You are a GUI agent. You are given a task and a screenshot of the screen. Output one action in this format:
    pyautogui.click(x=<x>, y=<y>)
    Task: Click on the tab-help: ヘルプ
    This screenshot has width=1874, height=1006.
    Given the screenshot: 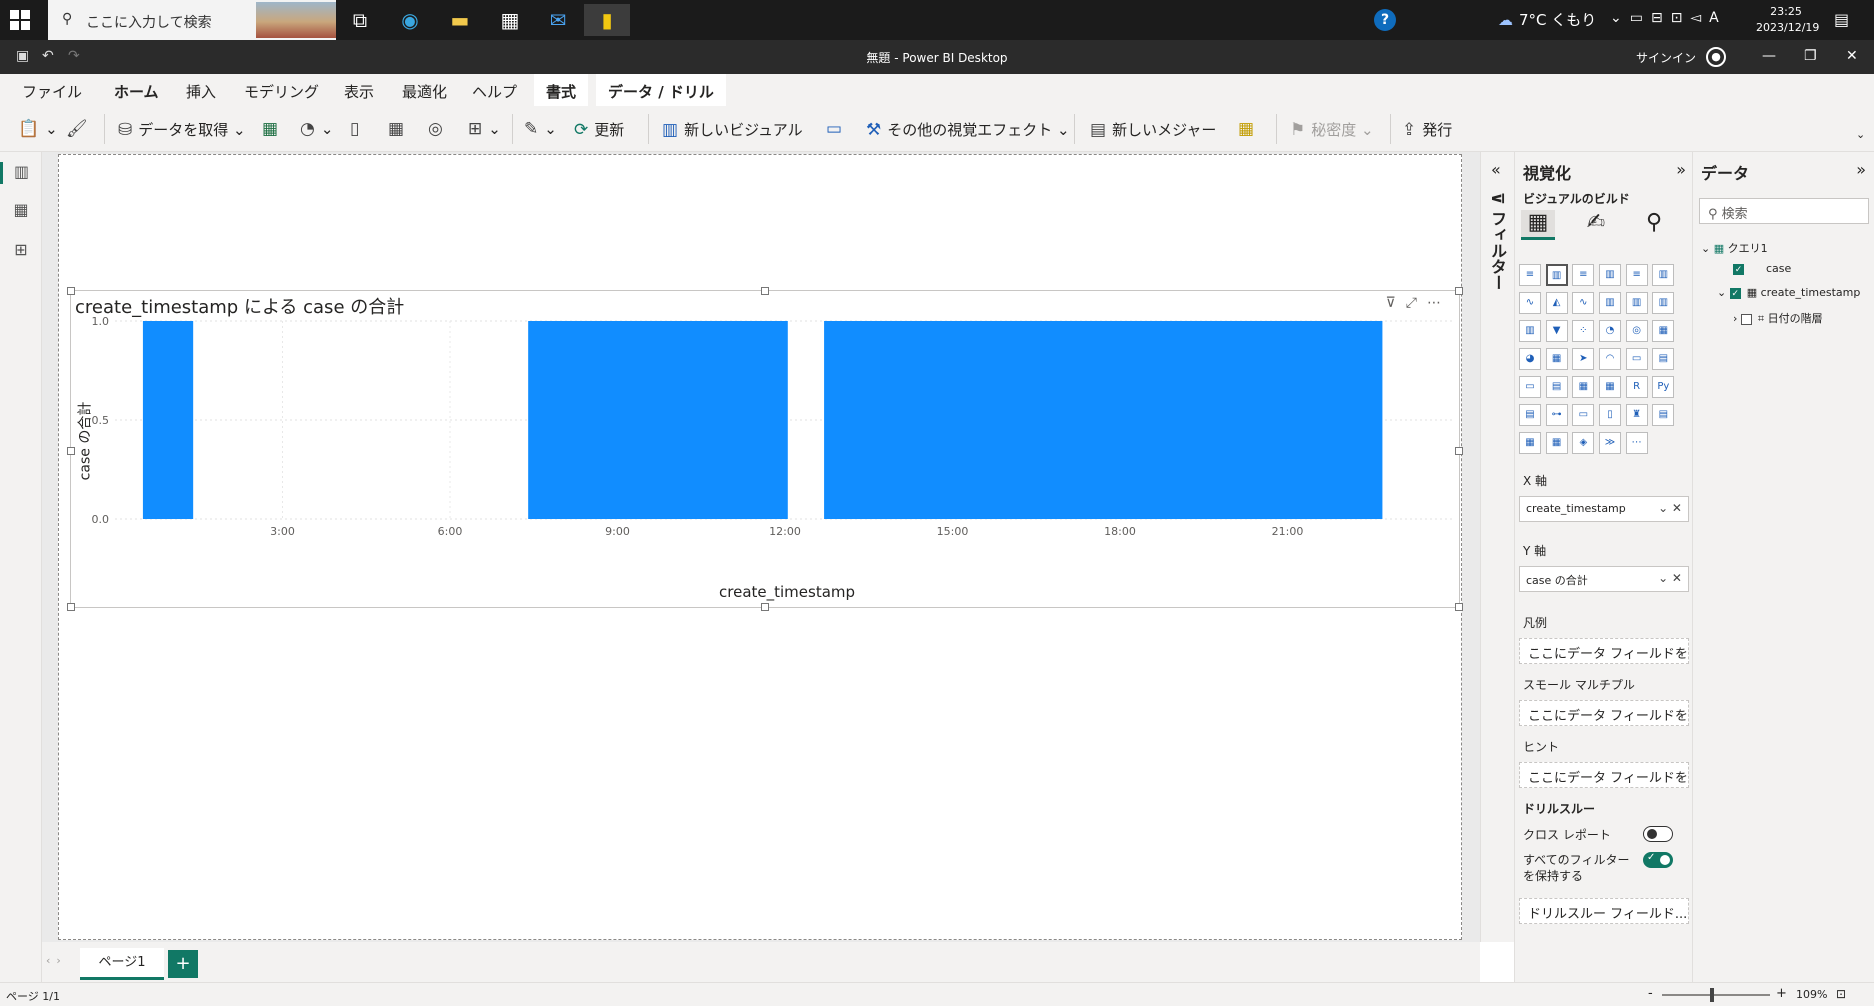 What is the action you would take?
    pyautogui.click(x=494, y=91)
    